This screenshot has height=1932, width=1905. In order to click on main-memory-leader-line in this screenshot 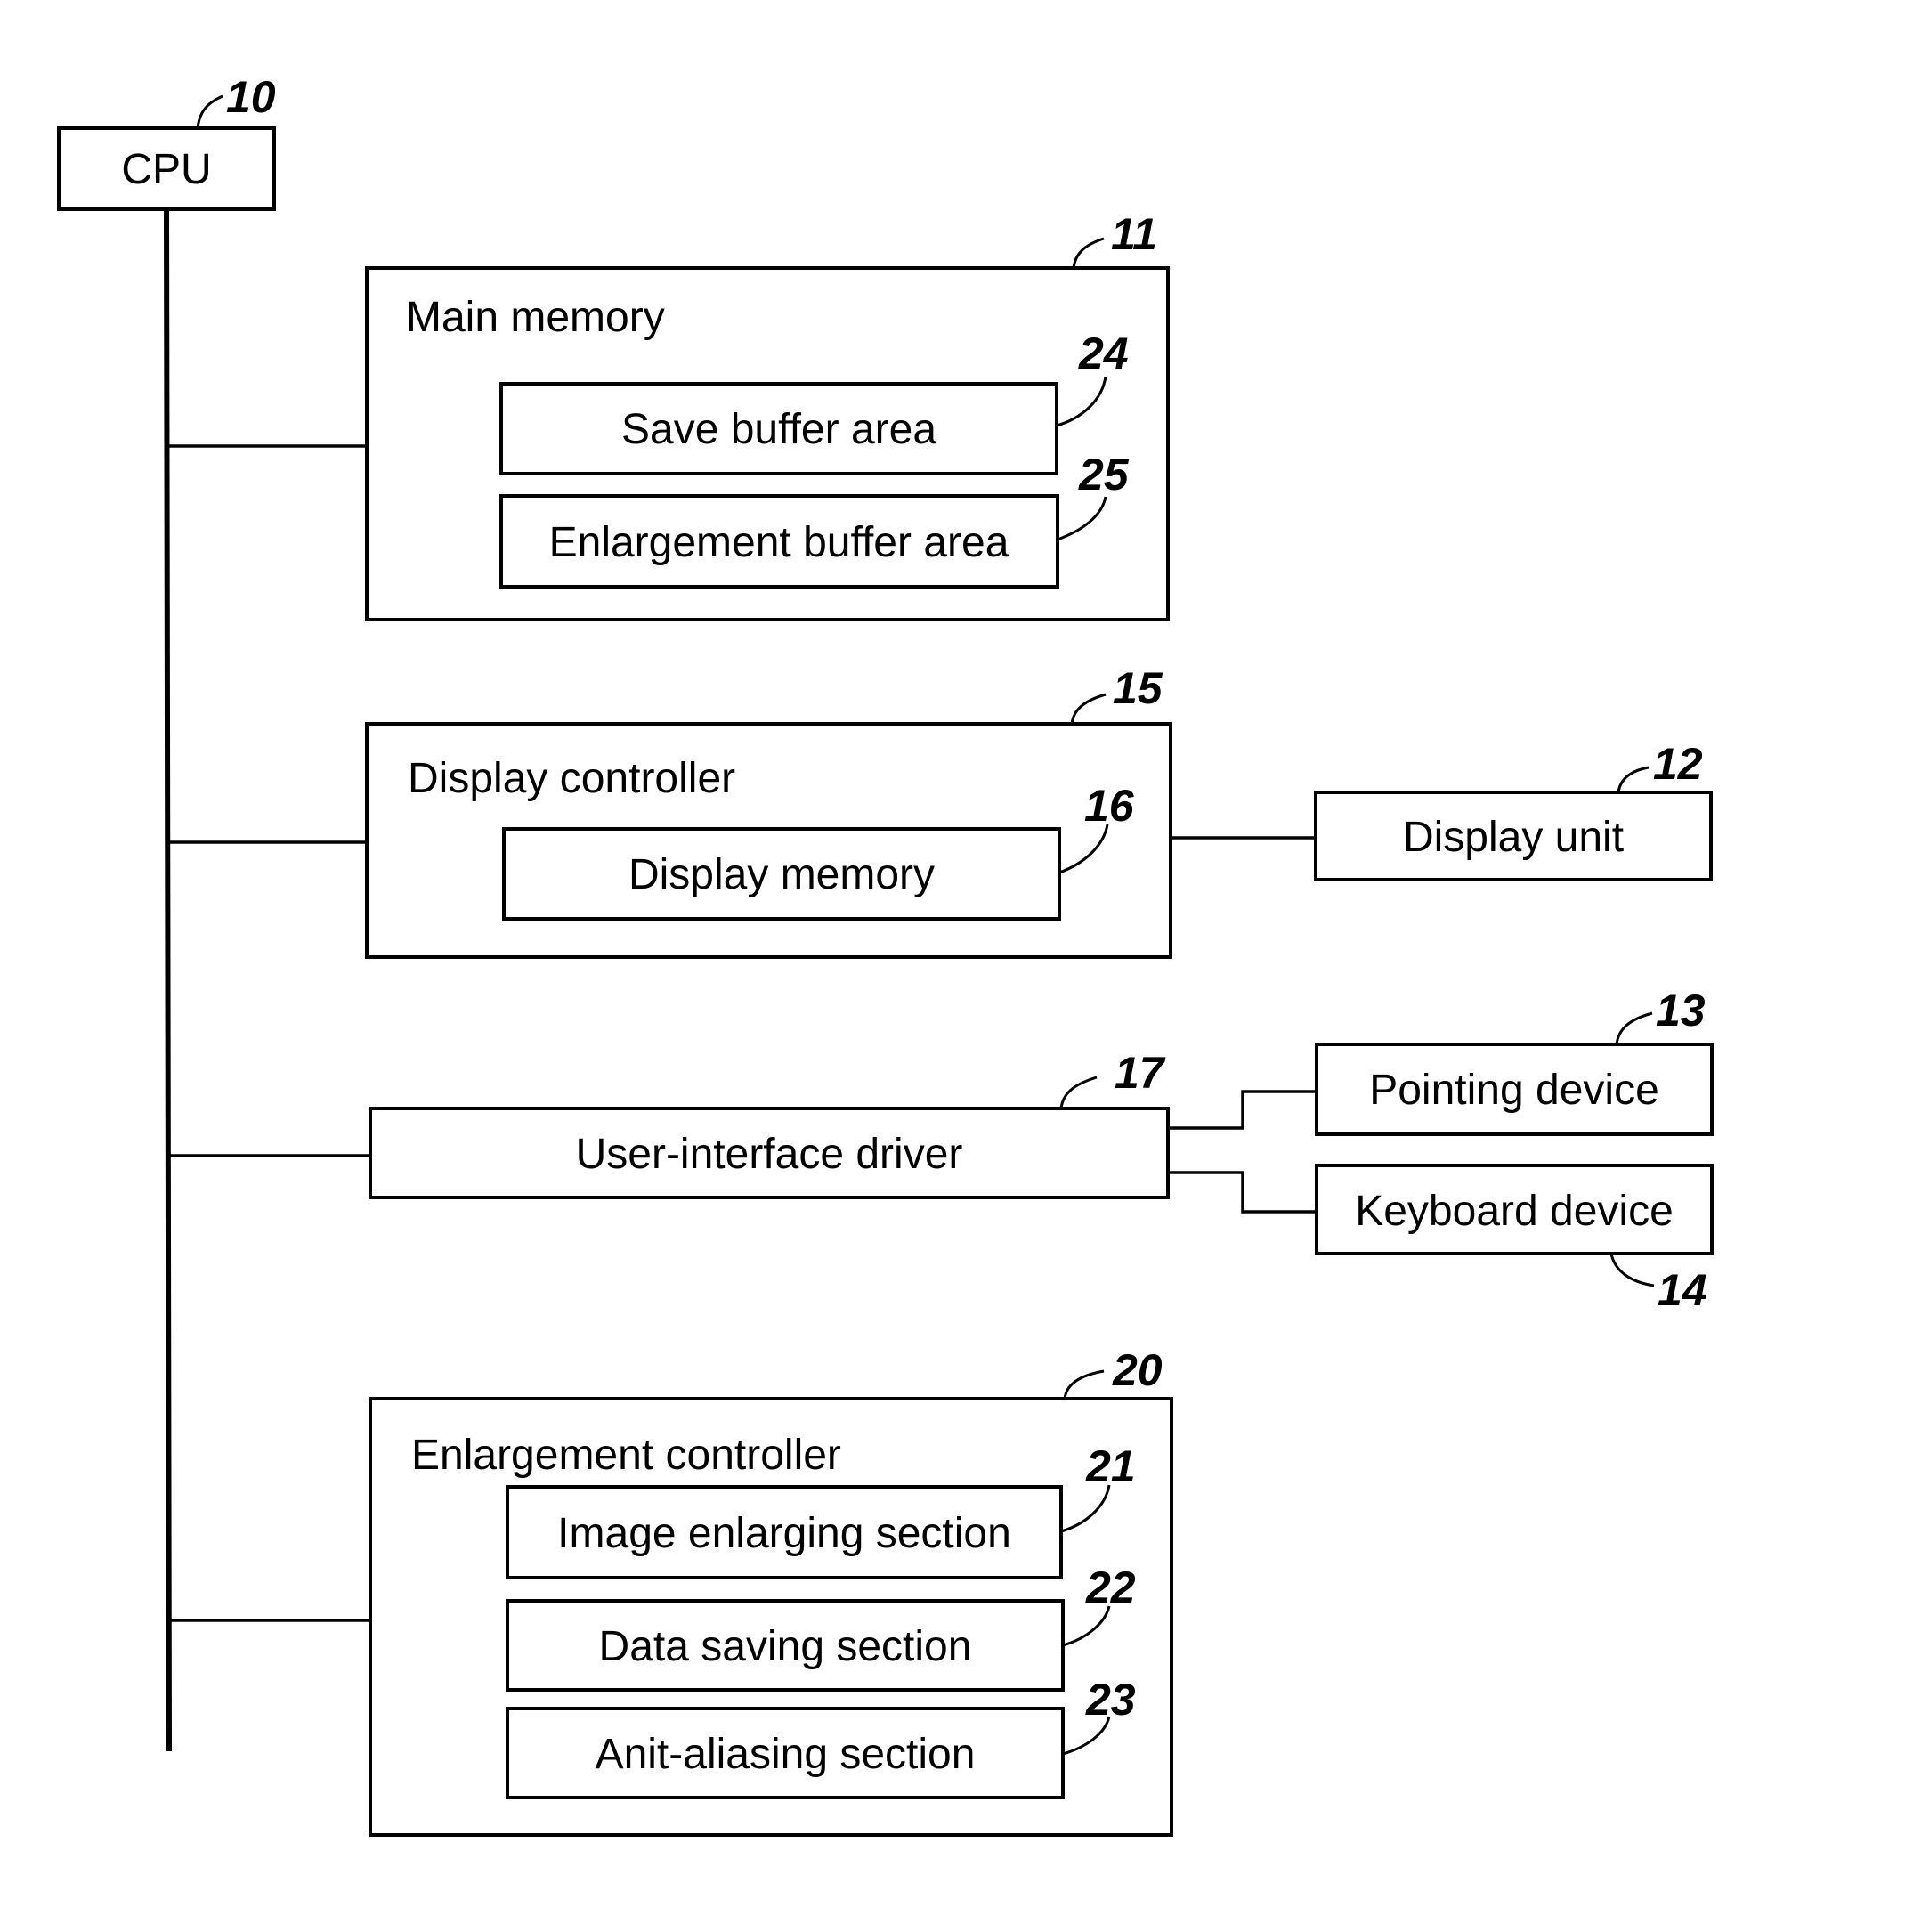, I will do `click(1088, 253)`.